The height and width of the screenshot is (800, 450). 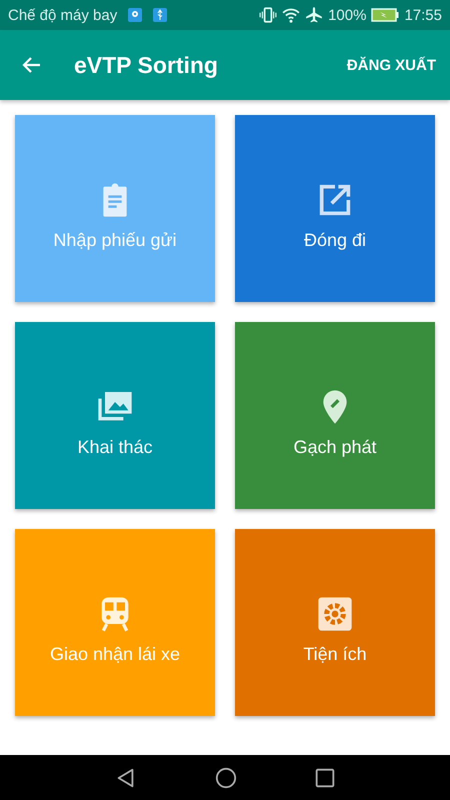 I want to click on vibrate-icon, so click(x=268, y=15).